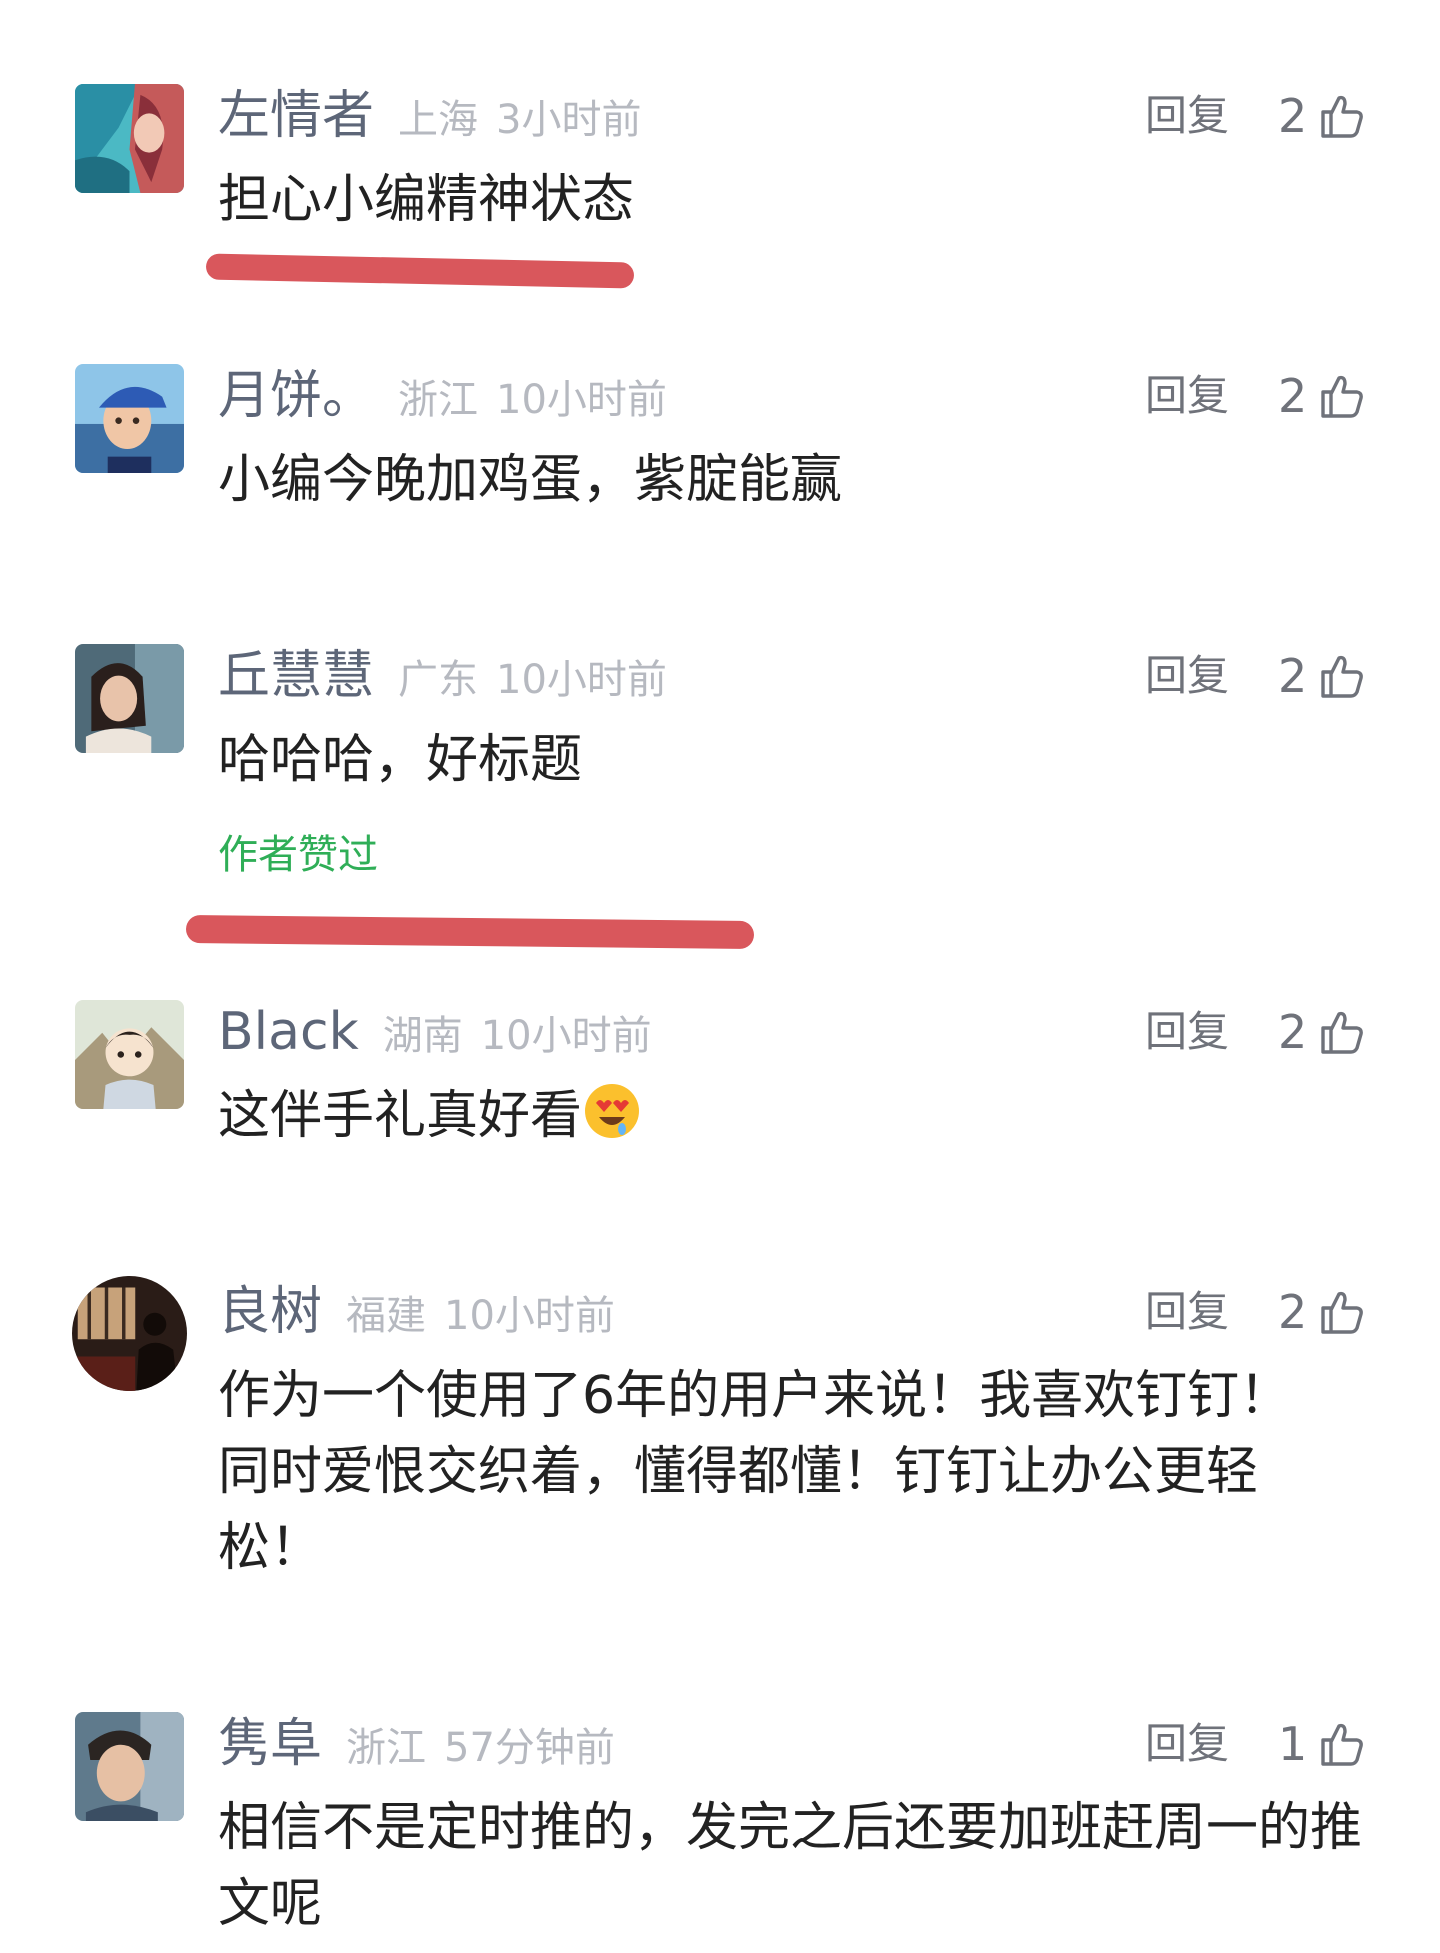 The width and height of the screenshot is (1440, 1953). I want to click on comment-text: 哈哈哈，好标题, so click(400, 760).